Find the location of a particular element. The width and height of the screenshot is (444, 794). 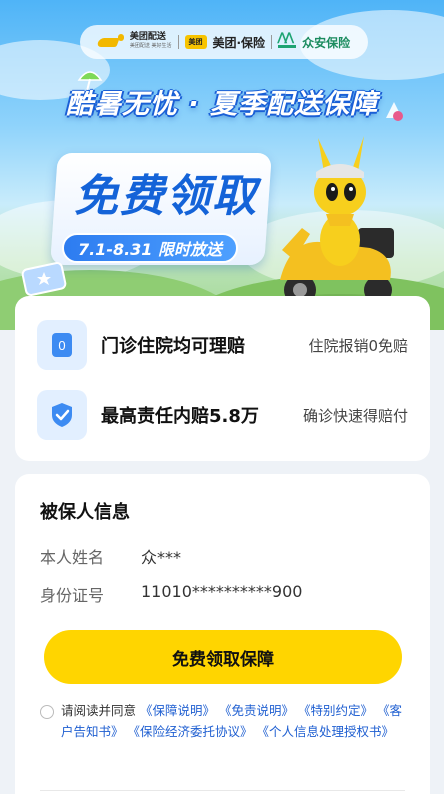

agreement-checkbox is located at coordinates (47, 712).